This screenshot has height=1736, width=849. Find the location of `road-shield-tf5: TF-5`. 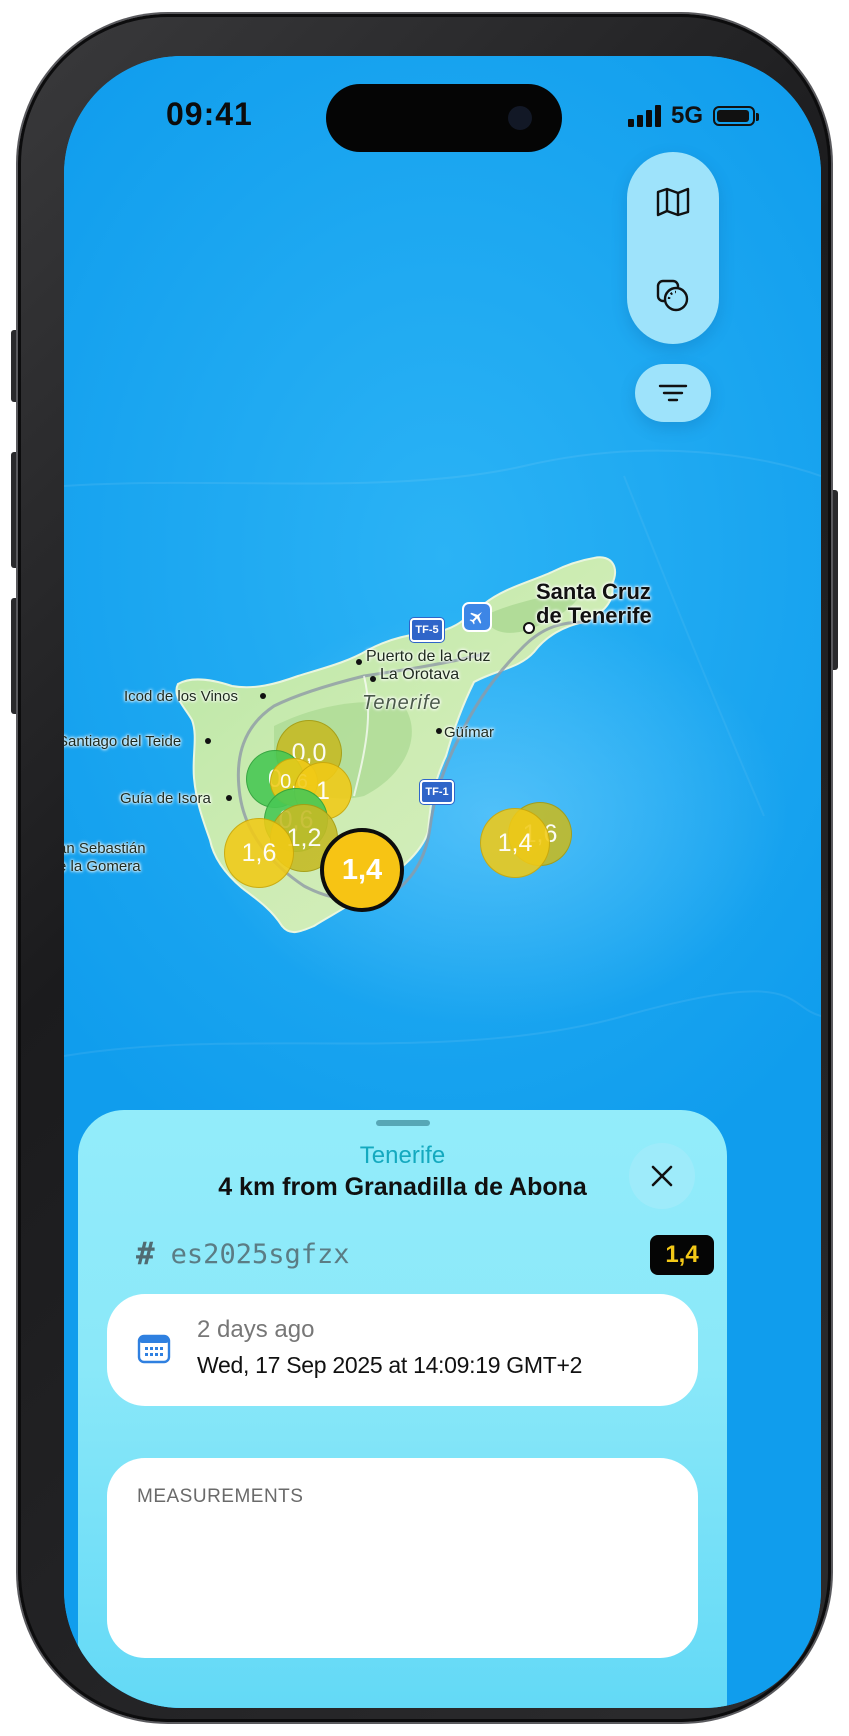

road-shield-tf5: TF-5 is located at coordinates (427, 630).